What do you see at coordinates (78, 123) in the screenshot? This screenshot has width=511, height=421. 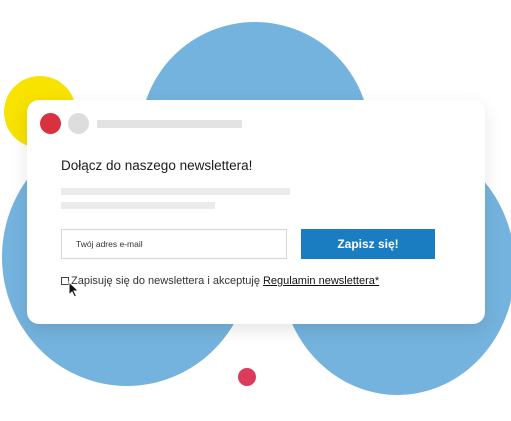 I see `grey-circle-icon` at bounding box center [78, 123].